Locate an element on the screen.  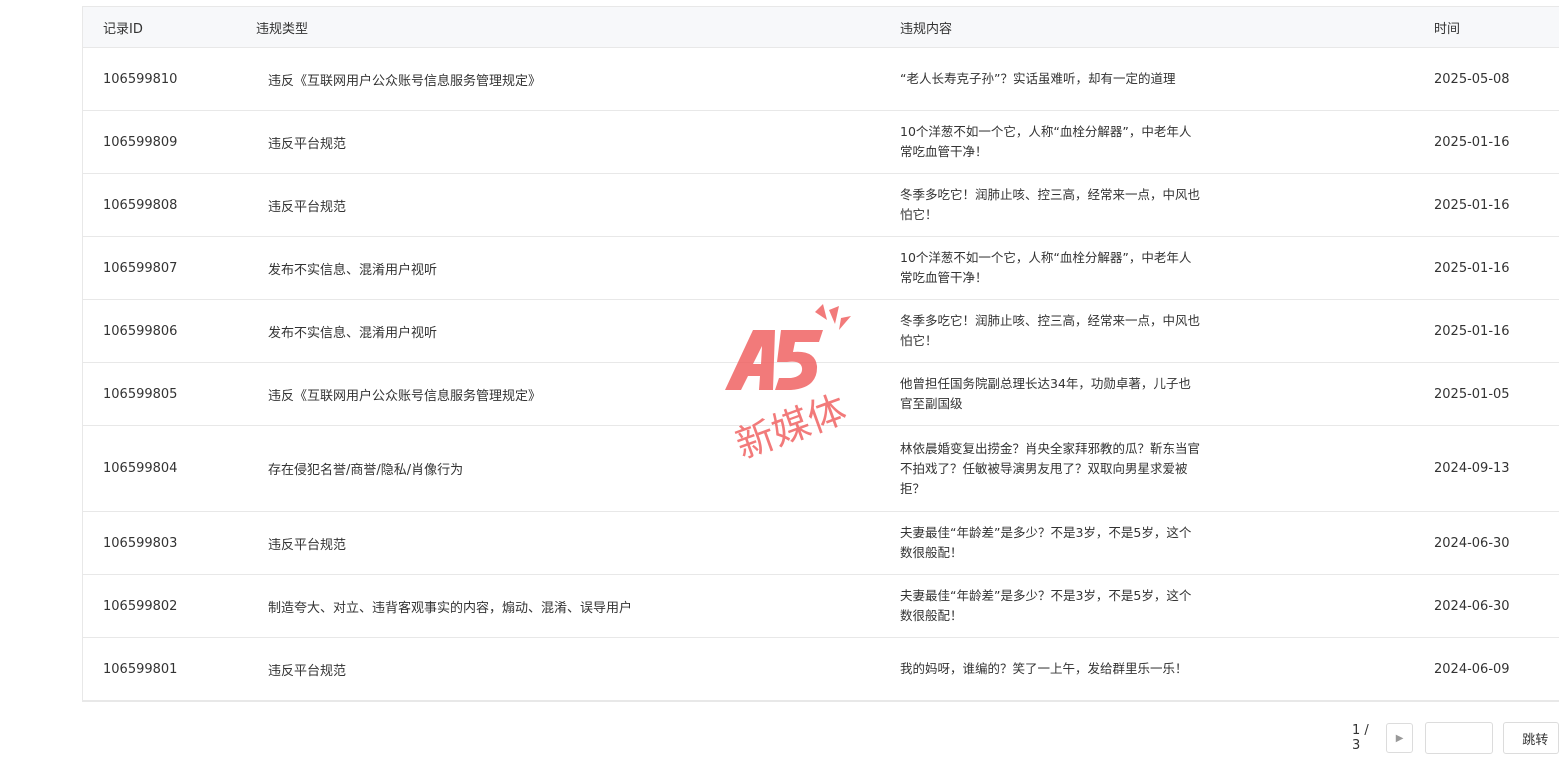
cell-time: 2025-01-05 is located at coordinates (1474, 394).